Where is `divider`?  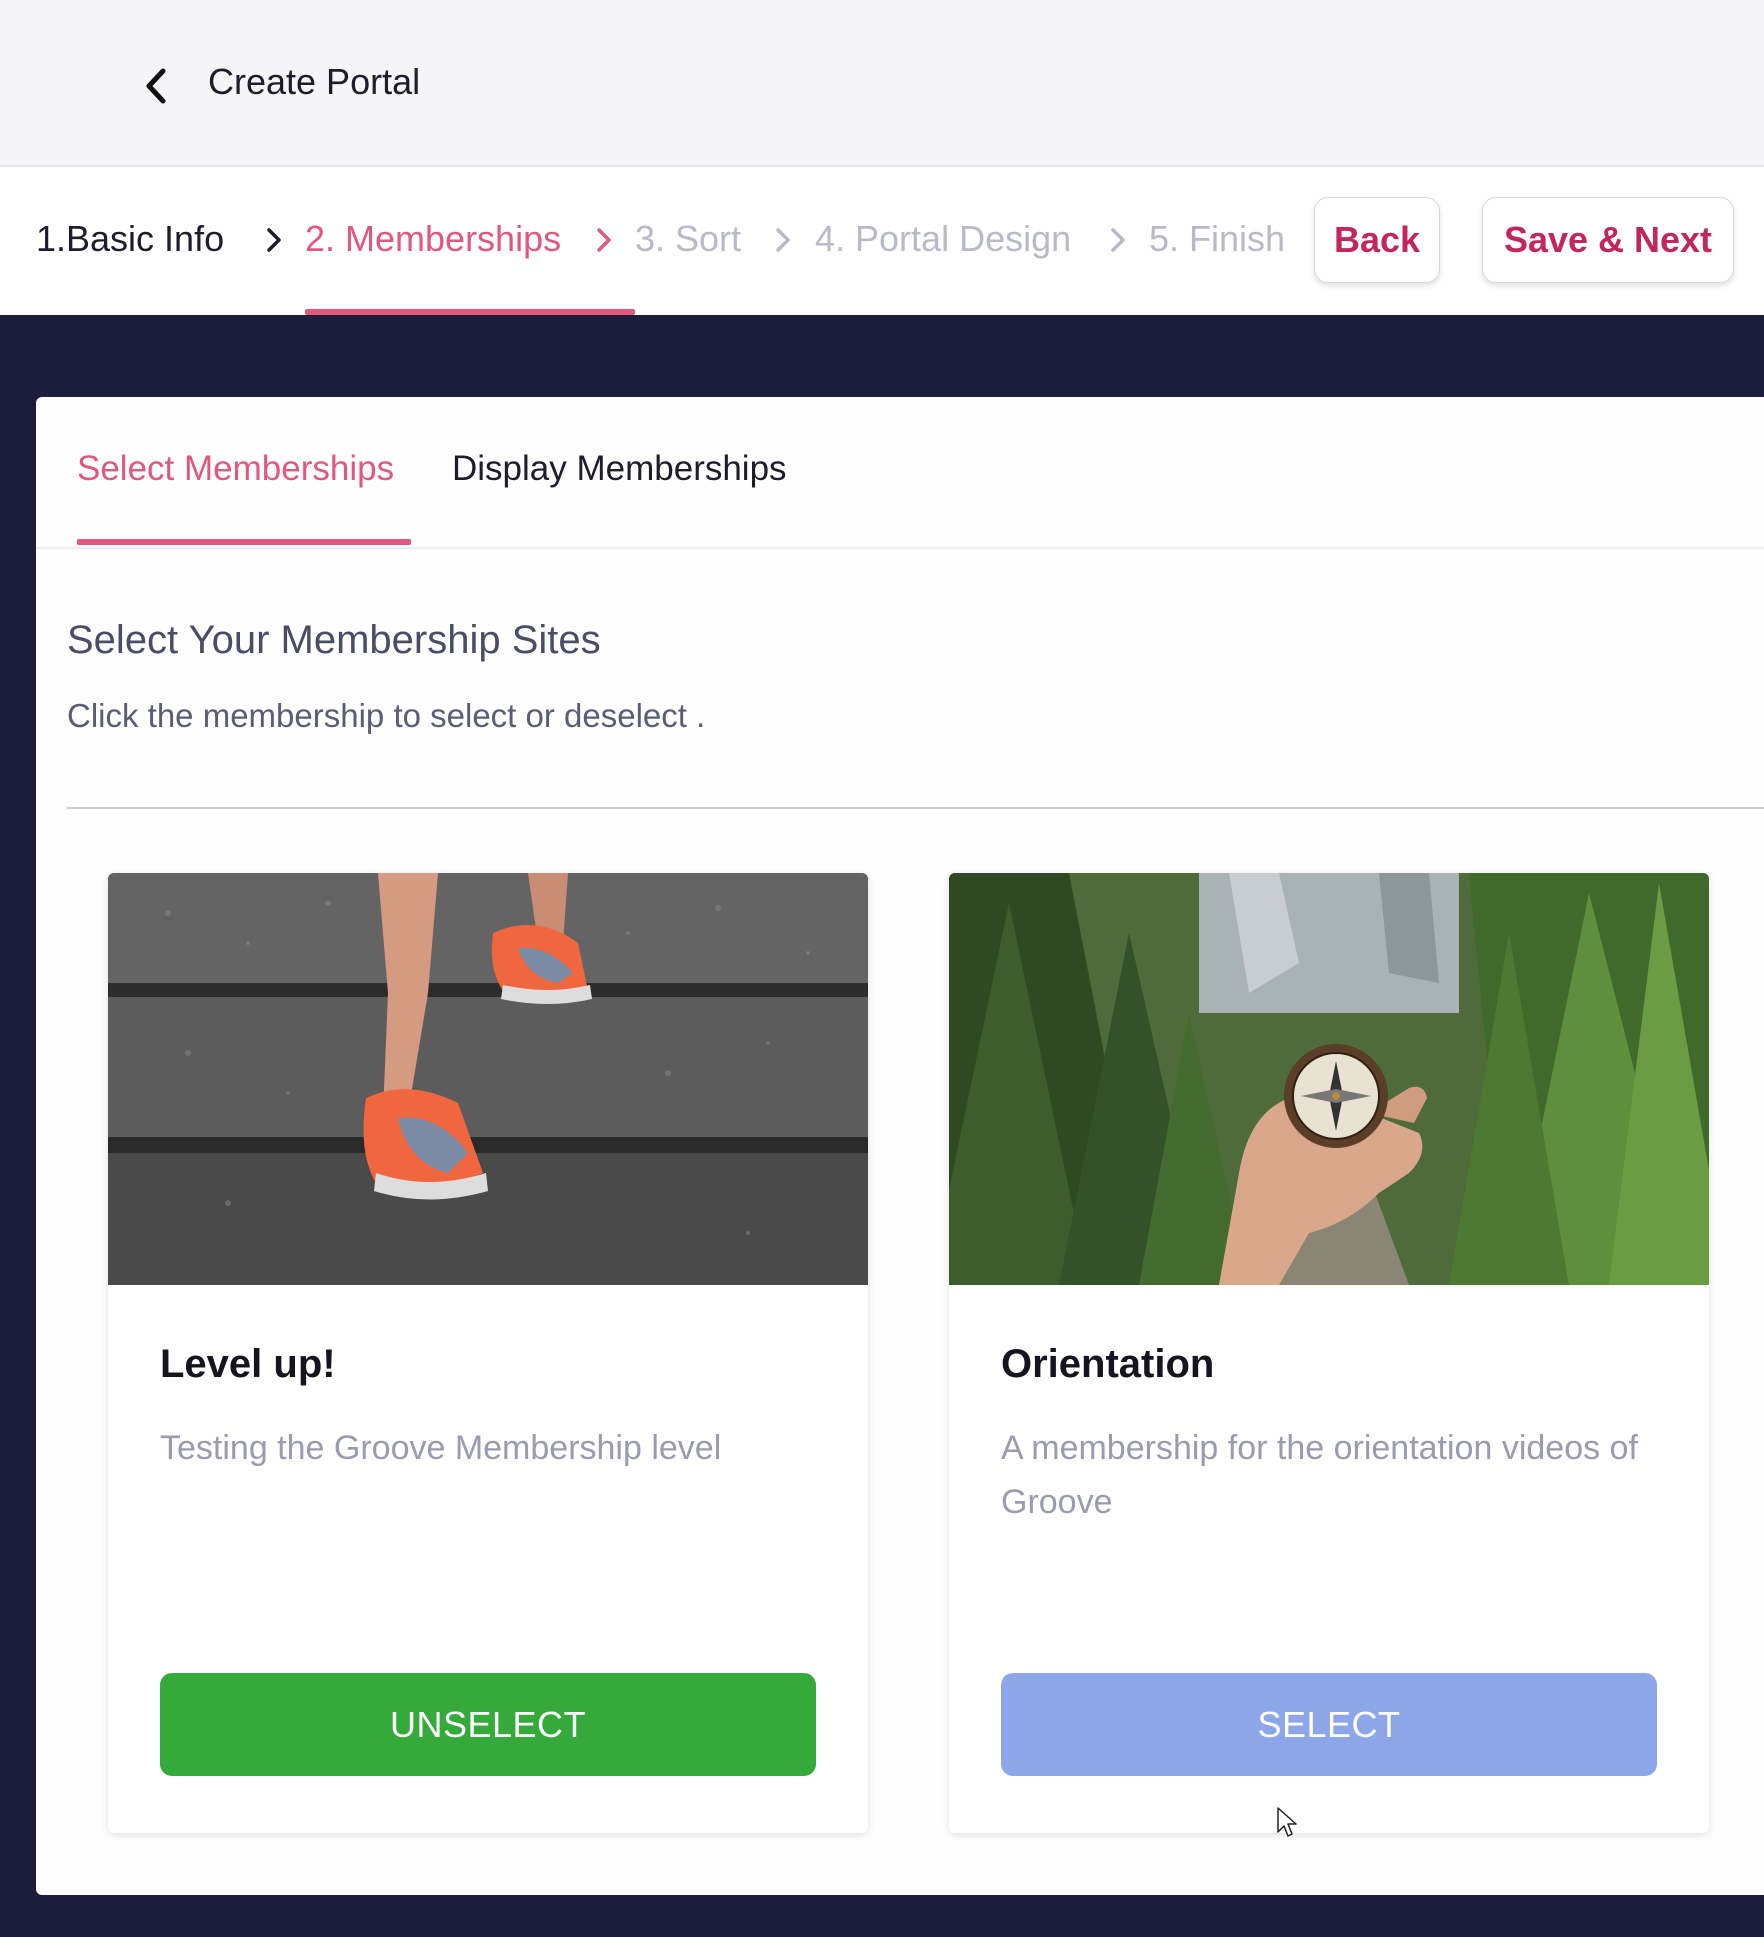
divider is located at coordinates (915, 808).